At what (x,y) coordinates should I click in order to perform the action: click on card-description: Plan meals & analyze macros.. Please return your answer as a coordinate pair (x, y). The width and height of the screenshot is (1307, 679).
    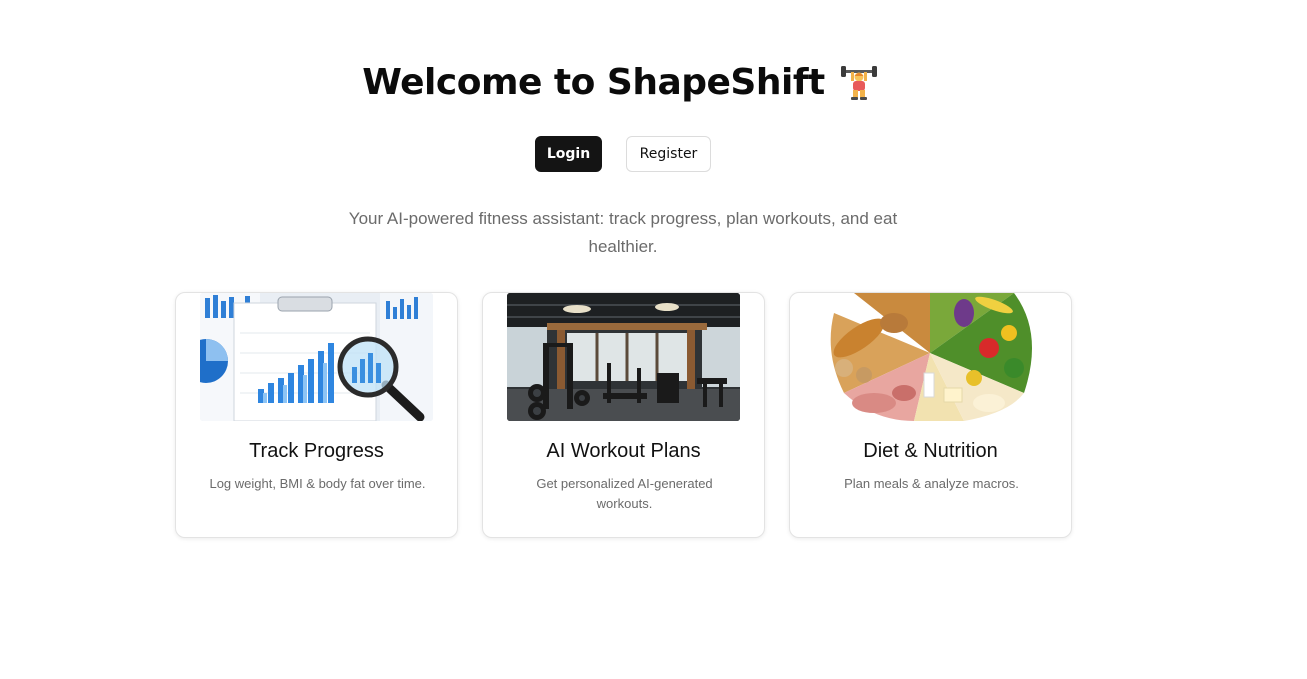
    Looking at the image, I should click on (931, 483).